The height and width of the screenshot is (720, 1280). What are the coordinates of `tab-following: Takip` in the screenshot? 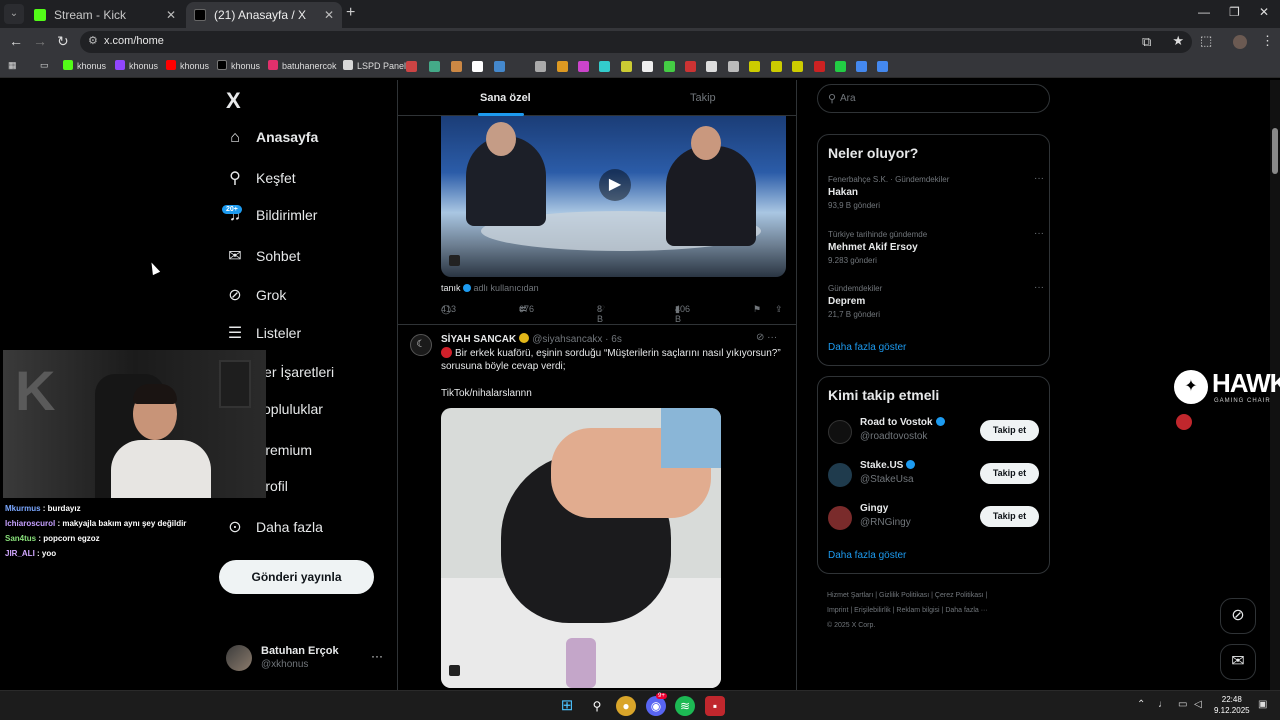 It's located at (703, 98).